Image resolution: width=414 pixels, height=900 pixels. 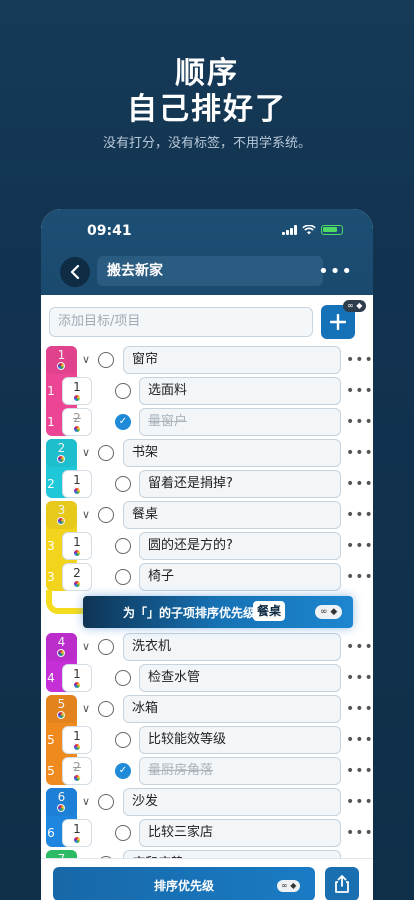 I want to click on promo-subtitle: 没有打分，没有标签，不用学系统。, so click(x=206, y=143).